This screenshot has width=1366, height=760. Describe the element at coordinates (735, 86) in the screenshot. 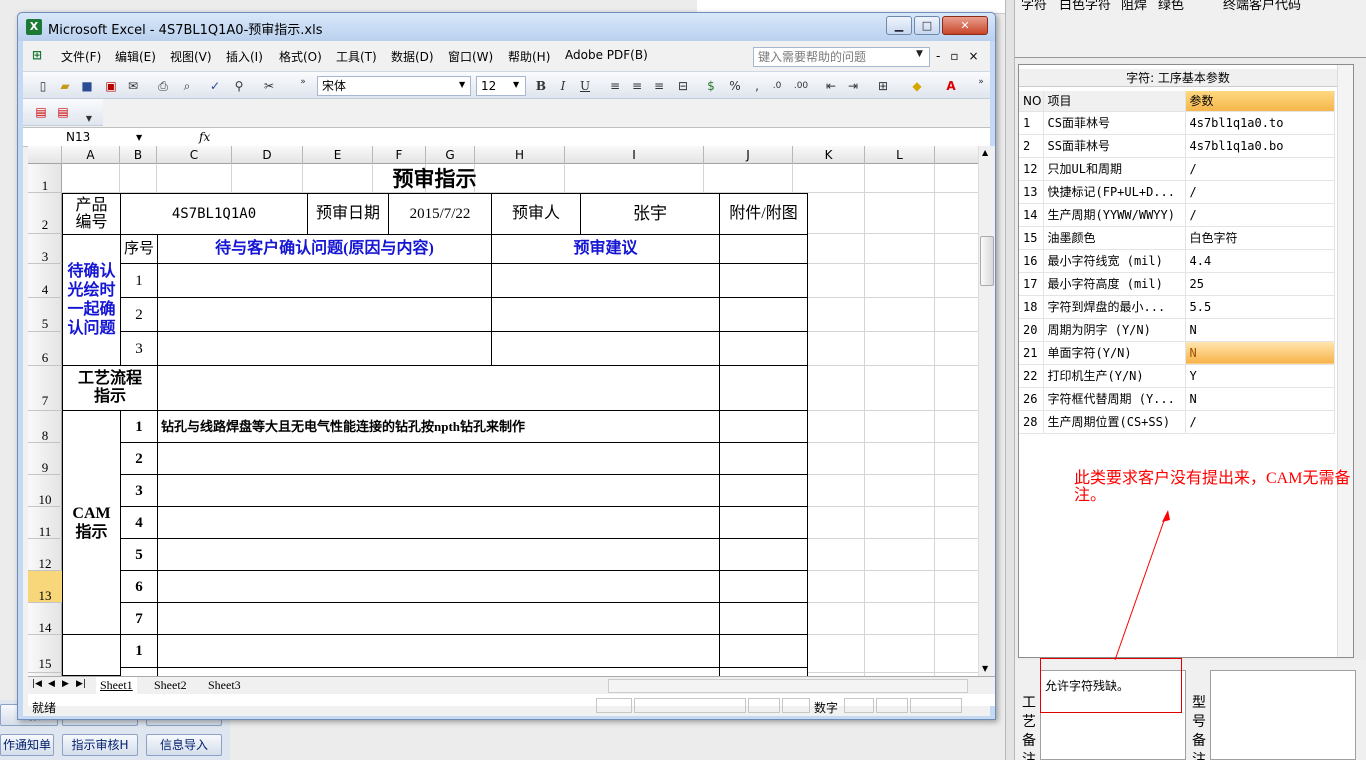

I see `percent-icon: %` at that location.